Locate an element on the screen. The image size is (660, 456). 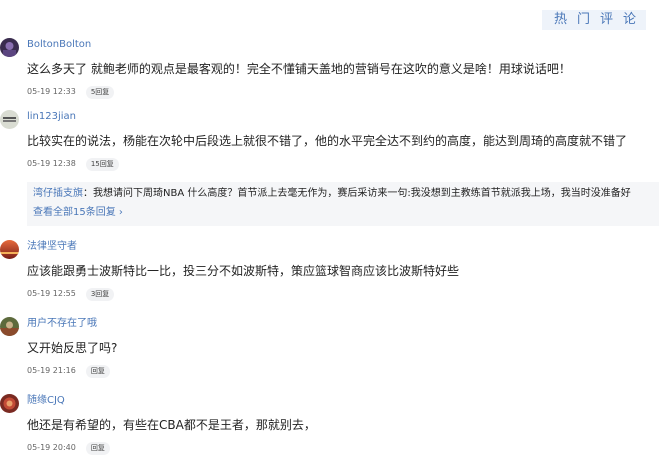
comment-text: 又开始反思了吗? is located at coordinates (72, 348).